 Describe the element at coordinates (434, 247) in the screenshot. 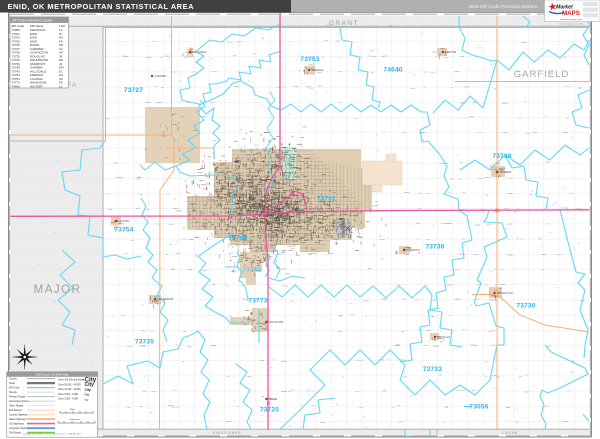

I see `svg-text: 73736` at that location.